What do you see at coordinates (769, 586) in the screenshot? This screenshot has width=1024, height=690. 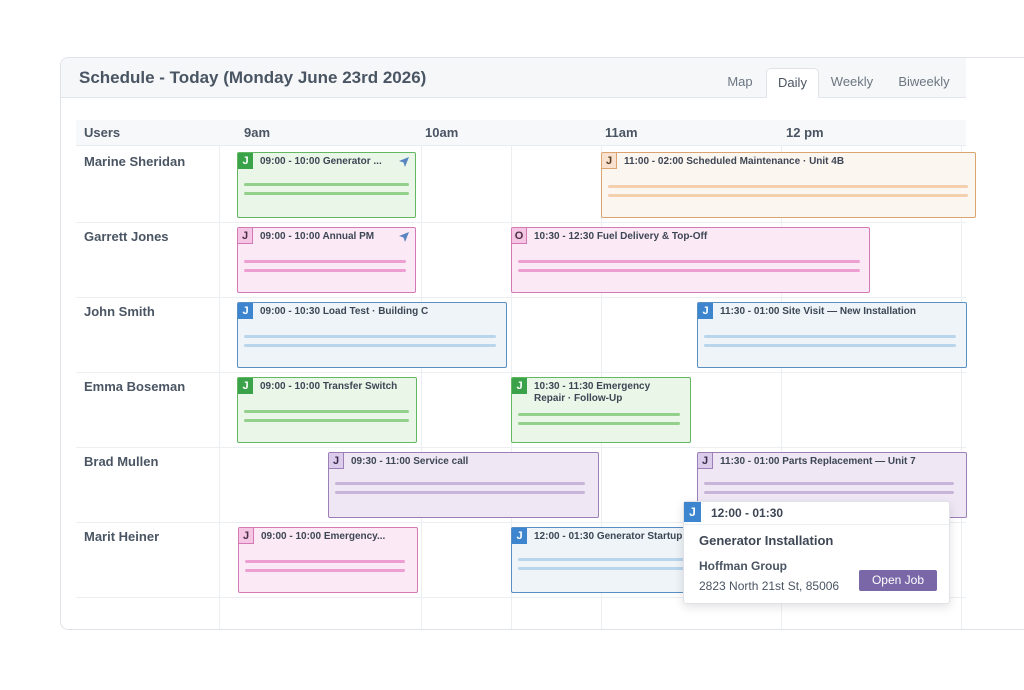 I see `popup-address: 2823 North 21st St, 85006` at bounding box center [769, 586].